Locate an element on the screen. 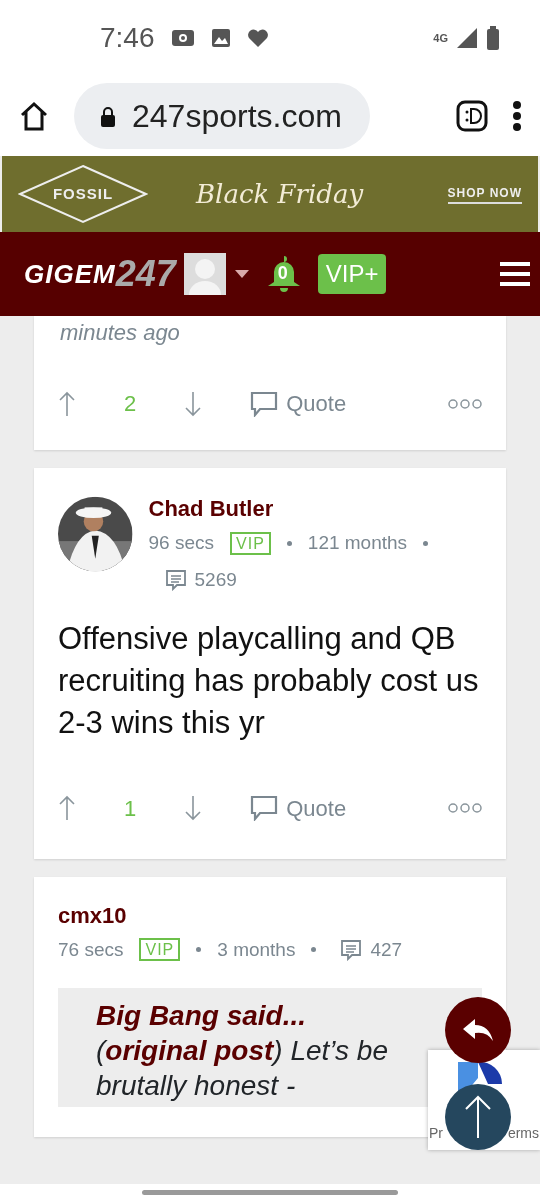 The height and width of the screenshot is (1200, 540). signal-icon is located at coordinates (467, 38).